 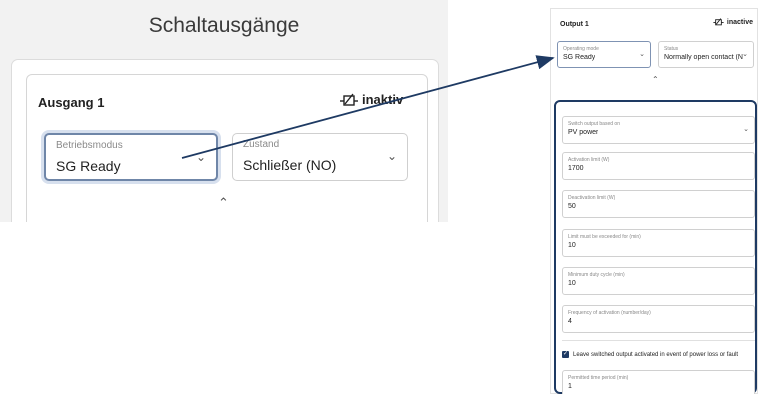 I want to click on field-label: Minimum duty cycle (min), so click(x=596, y=275).